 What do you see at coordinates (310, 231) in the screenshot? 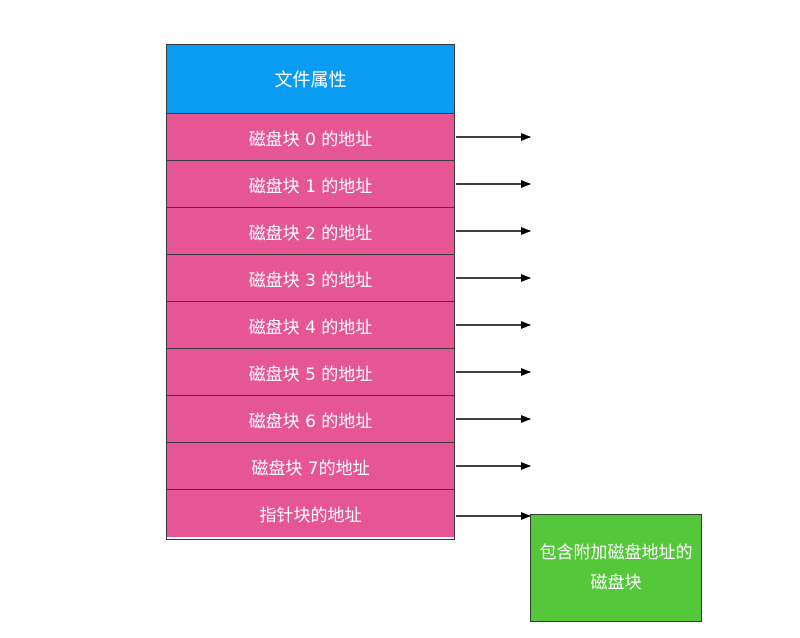
I see `disk-block-2-address: 磁盘块 2 的地址` at bounding box center [310, 231].